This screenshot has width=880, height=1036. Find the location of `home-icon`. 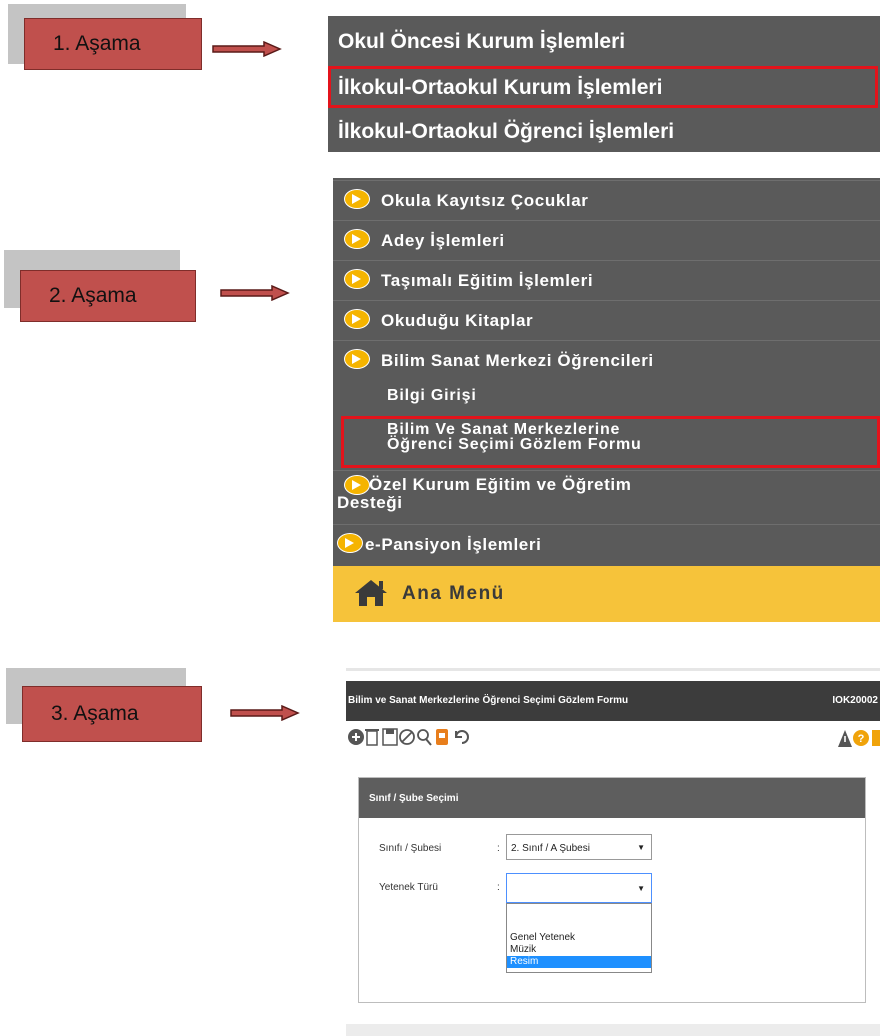

home-icon is located at coordinates (371, 593).